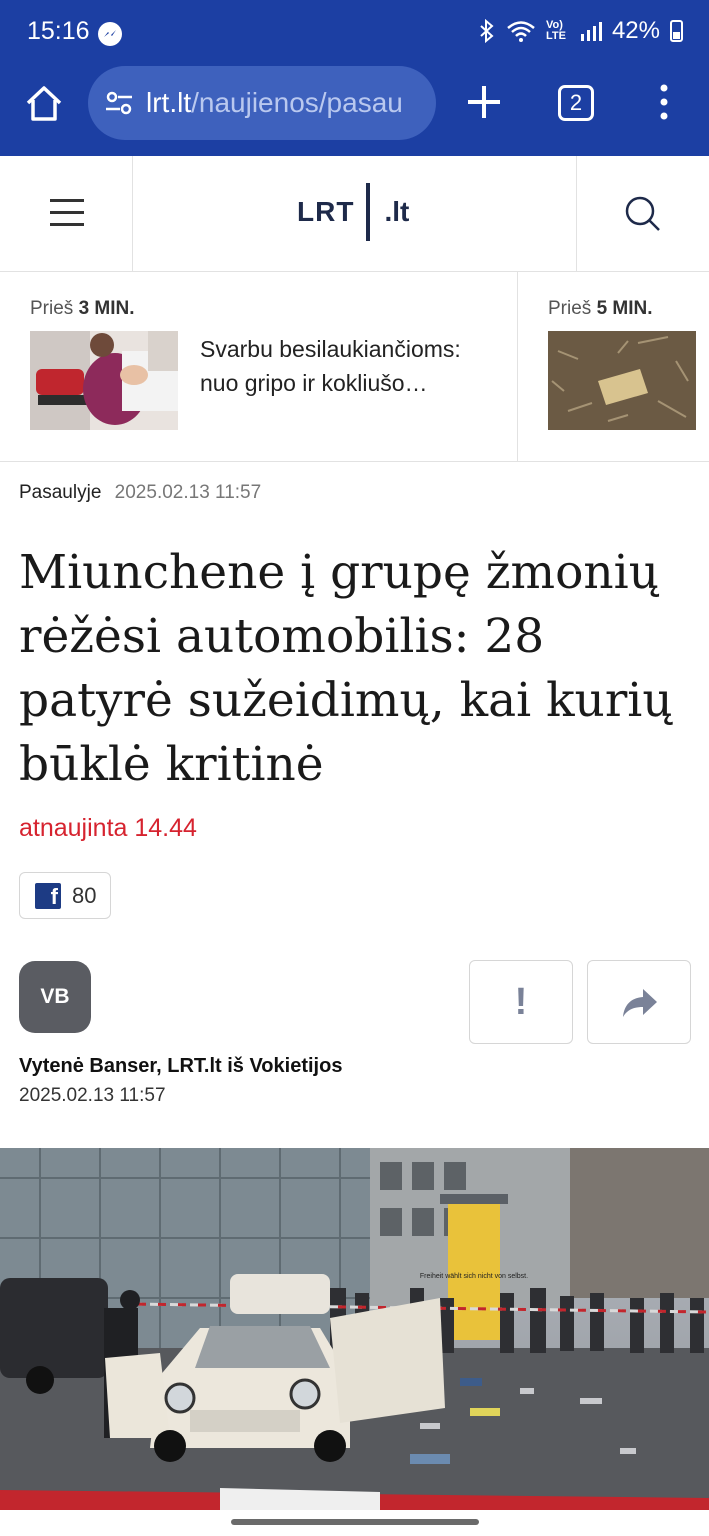 Image resolution: width=709 pixels, height=1536 pixels. Describe the element at coordinates (66, 213) in the screenshot. I see `hamburger-menu-icon` at that location.